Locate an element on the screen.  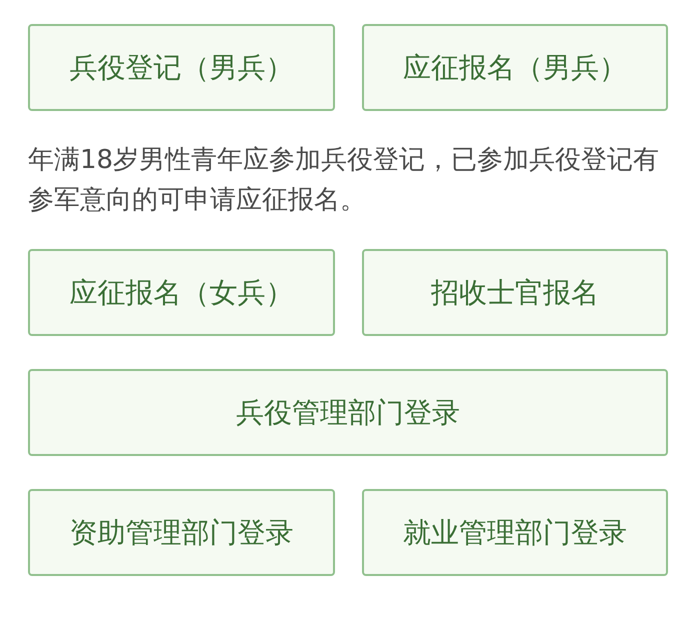
link-button: 就业管理部门登录 is located at coordinates (515, 532).